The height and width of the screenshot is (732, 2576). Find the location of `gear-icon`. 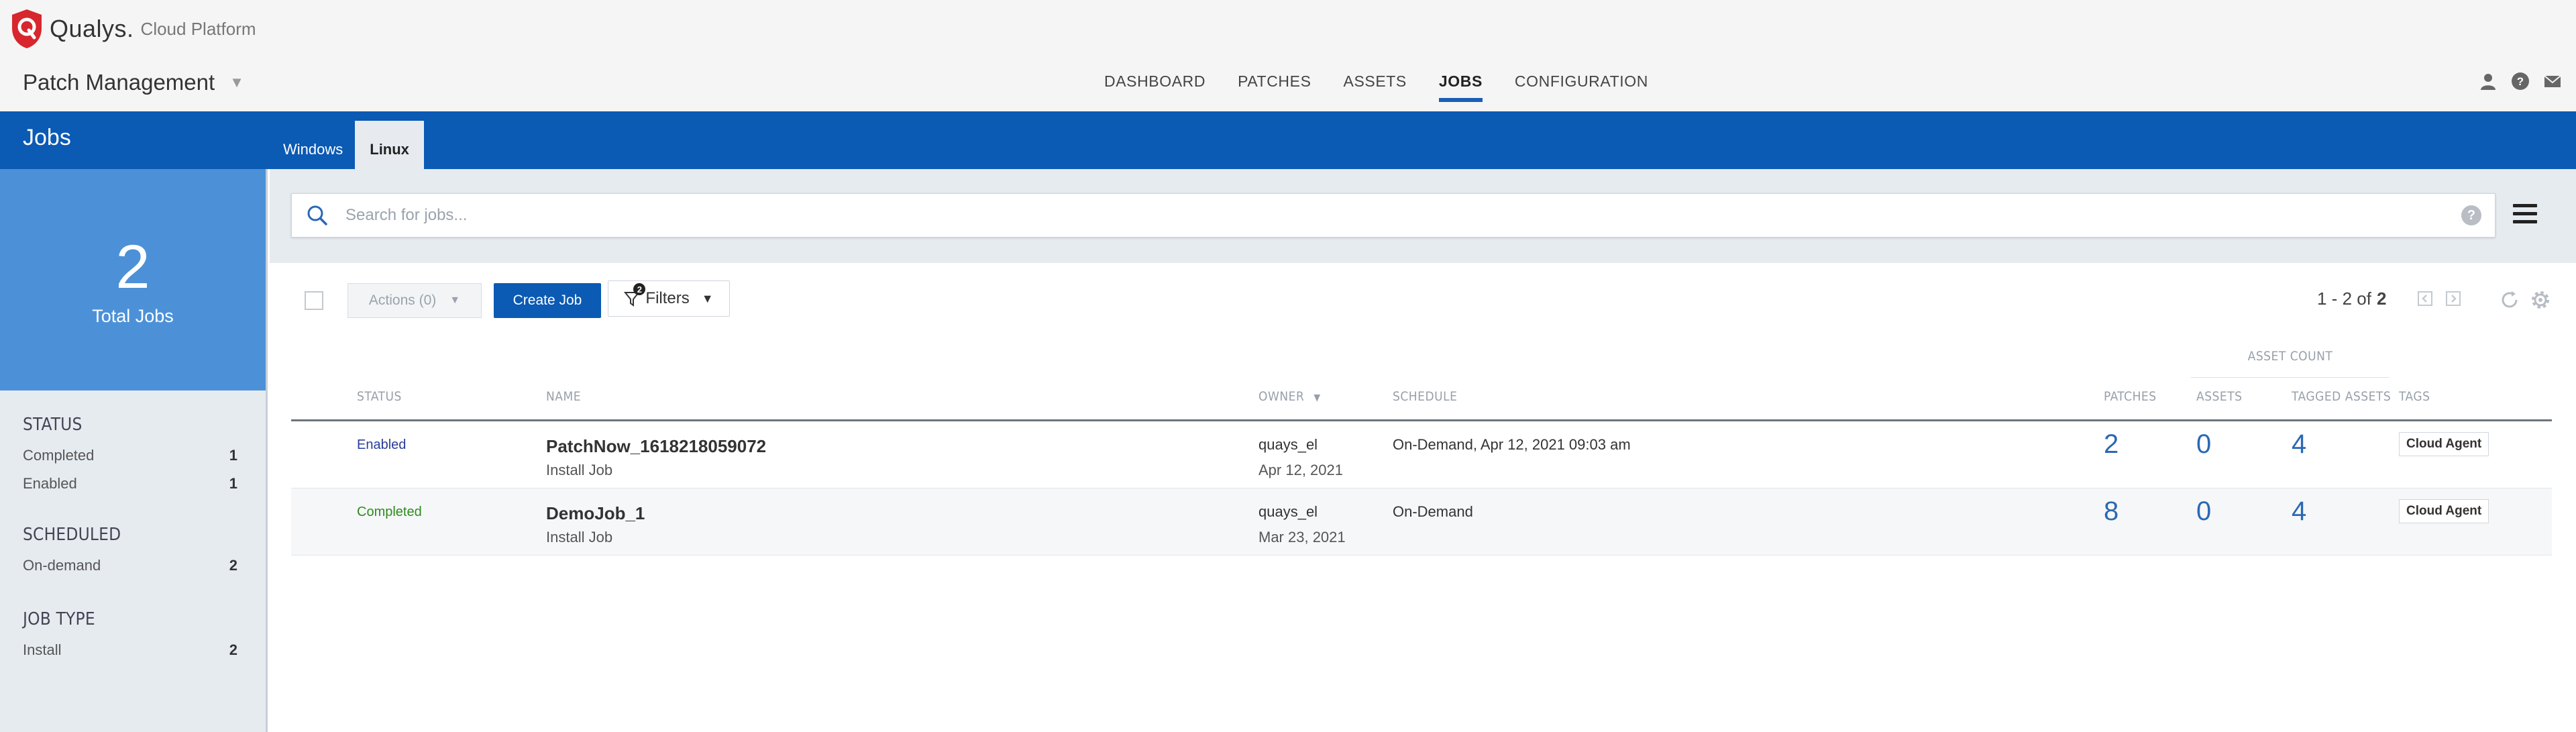

gear-icon is located at coordinates (2540, 300).